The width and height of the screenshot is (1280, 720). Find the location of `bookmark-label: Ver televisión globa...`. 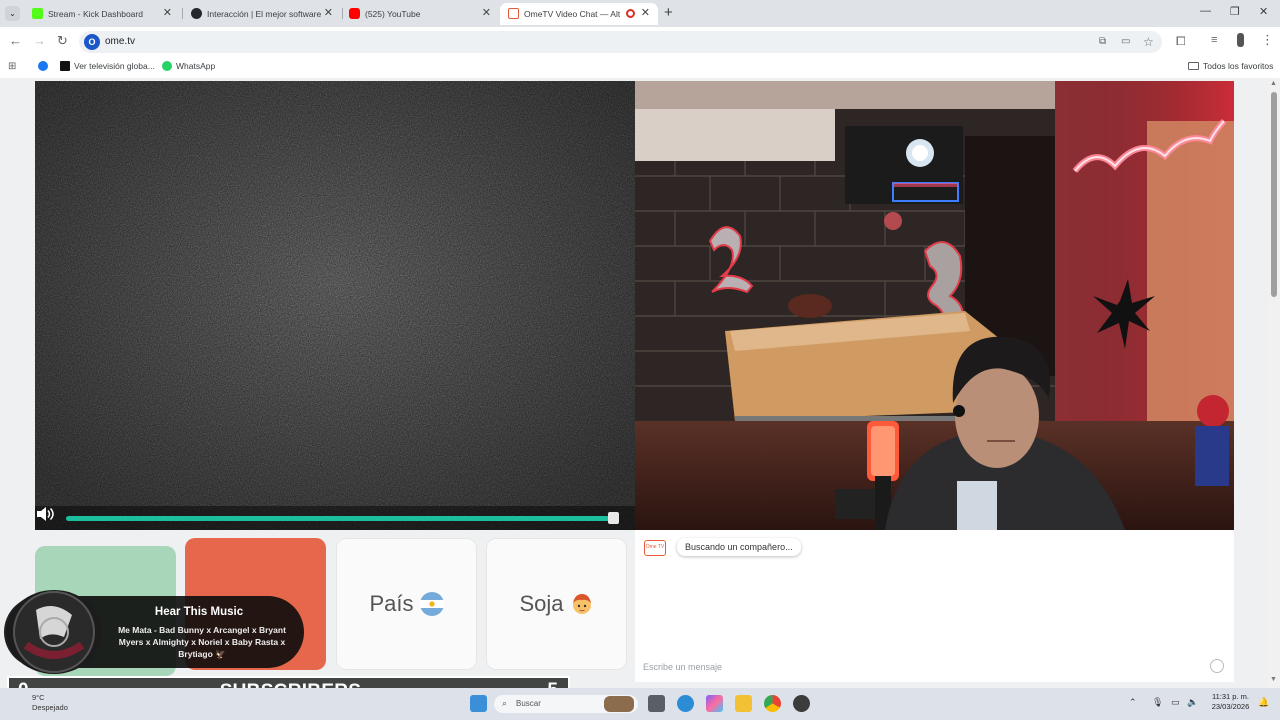

bookmark-label: Ver televisión globa... is located at coordinates (114, 66).